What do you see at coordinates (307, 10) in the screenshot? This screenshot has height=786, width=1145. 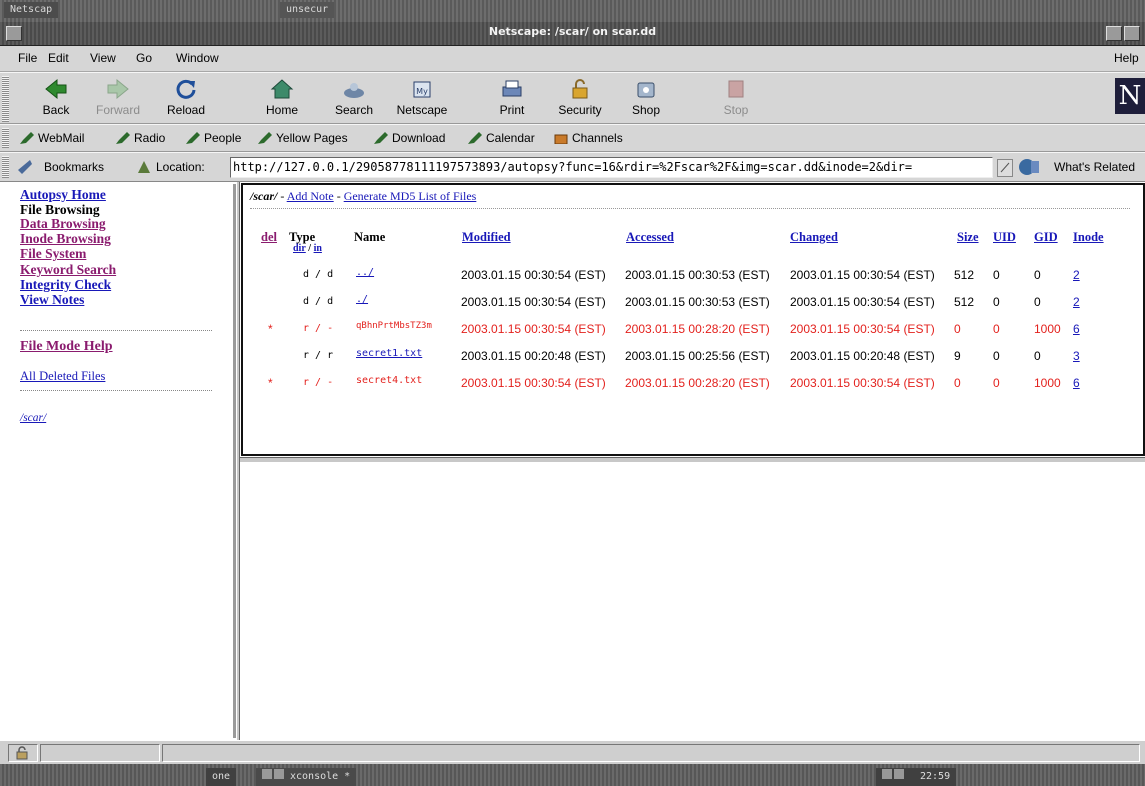 I see `desktop-task-unsecure: unsecur` at bounding box center [307, 10].